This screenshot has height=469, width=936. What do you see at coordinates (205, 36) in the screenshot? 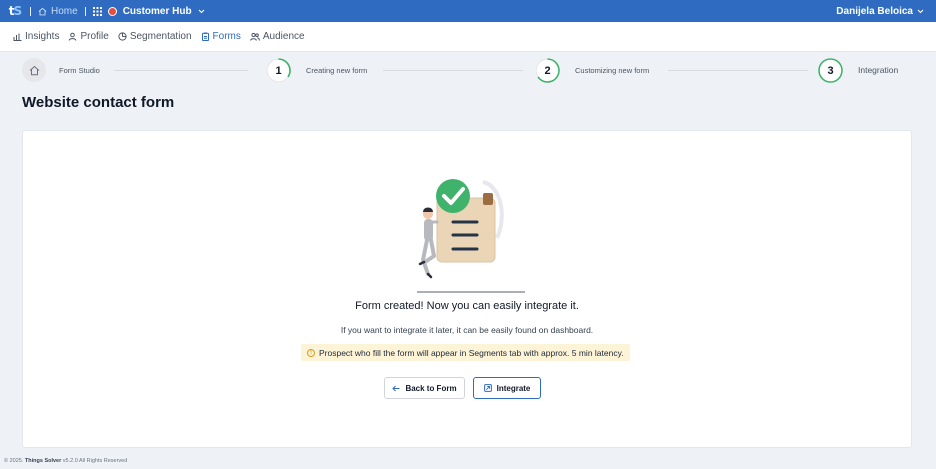
I see `clipboard-icon` at bounding box center [205, 36].